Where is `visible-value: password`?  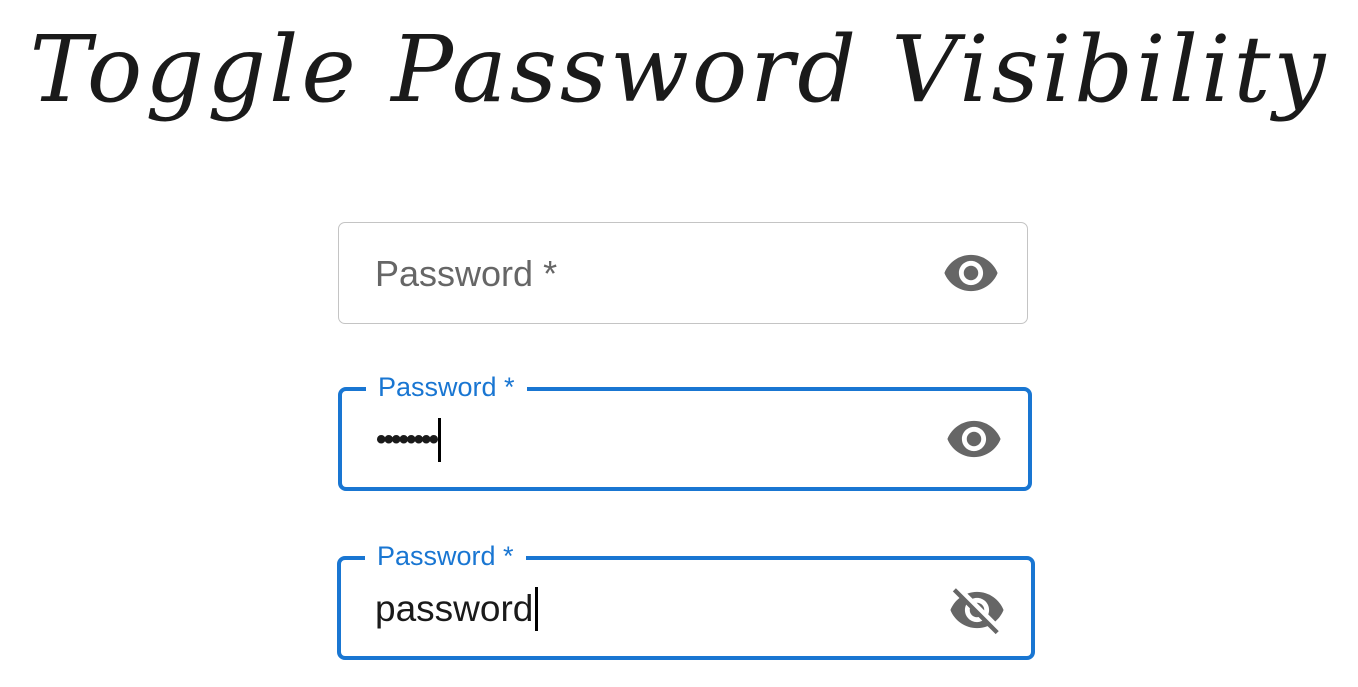 visible-value: password is located at coordinates (454, 608).